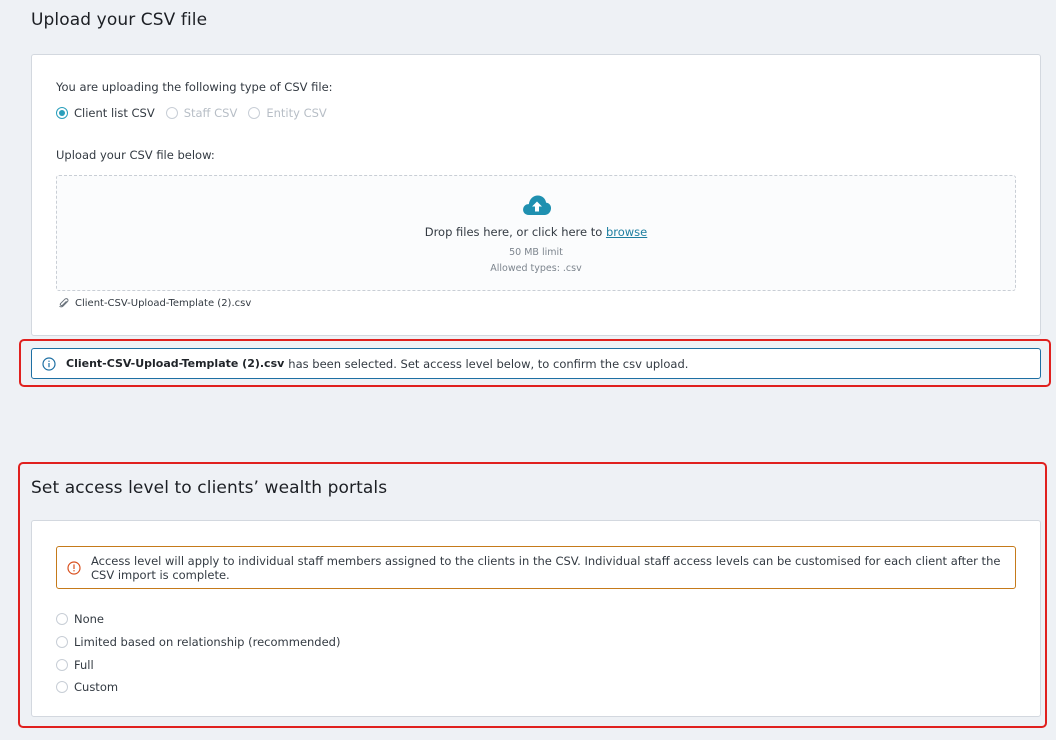  What do you see at coordinates (135, 155) in the screenshot?
I see `upload-prompt: Upload your CSV file below:` at bounding box center [135, 155].